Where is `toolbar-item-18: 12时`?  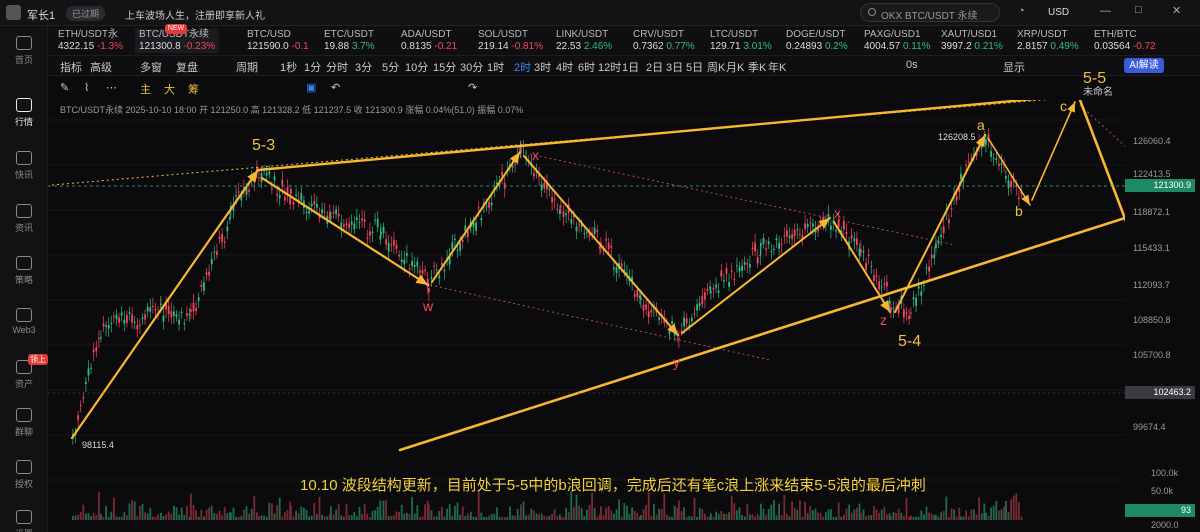
toolbar-item-18: 12时 is located at coordinates (609, 67).